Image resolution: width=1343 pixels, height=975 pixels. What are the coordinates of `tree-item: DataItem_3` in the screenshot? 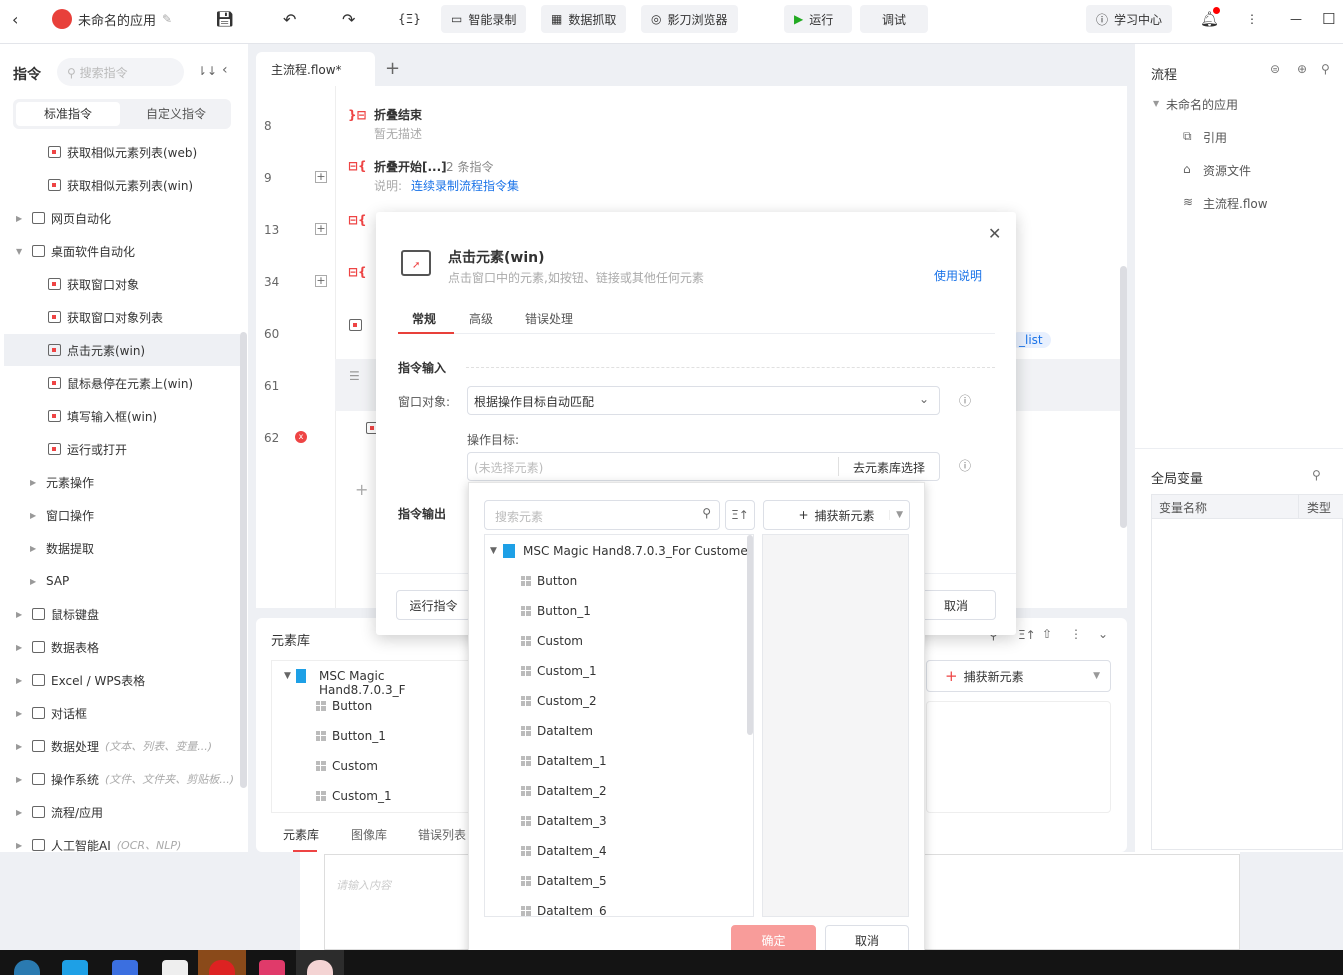 It's located at (564, 821).